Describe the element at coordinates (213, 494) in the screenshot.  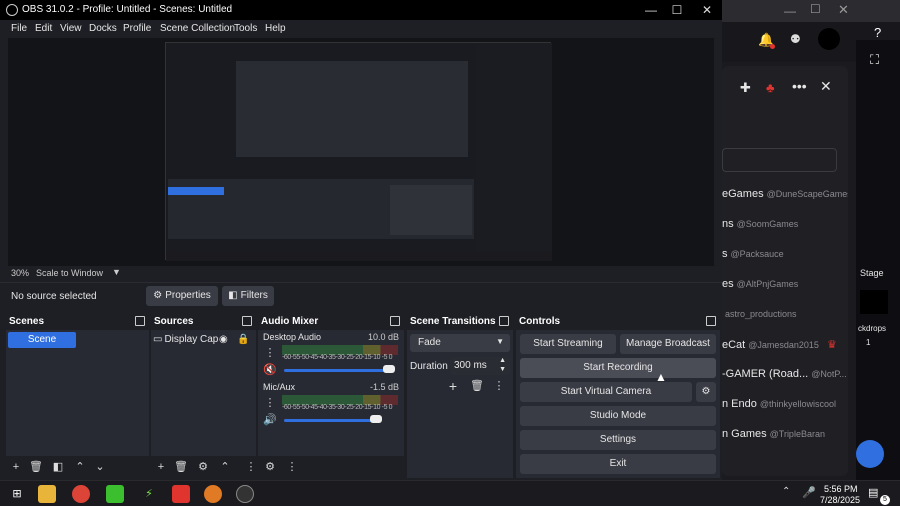
I see `firefox-icon` at that location.